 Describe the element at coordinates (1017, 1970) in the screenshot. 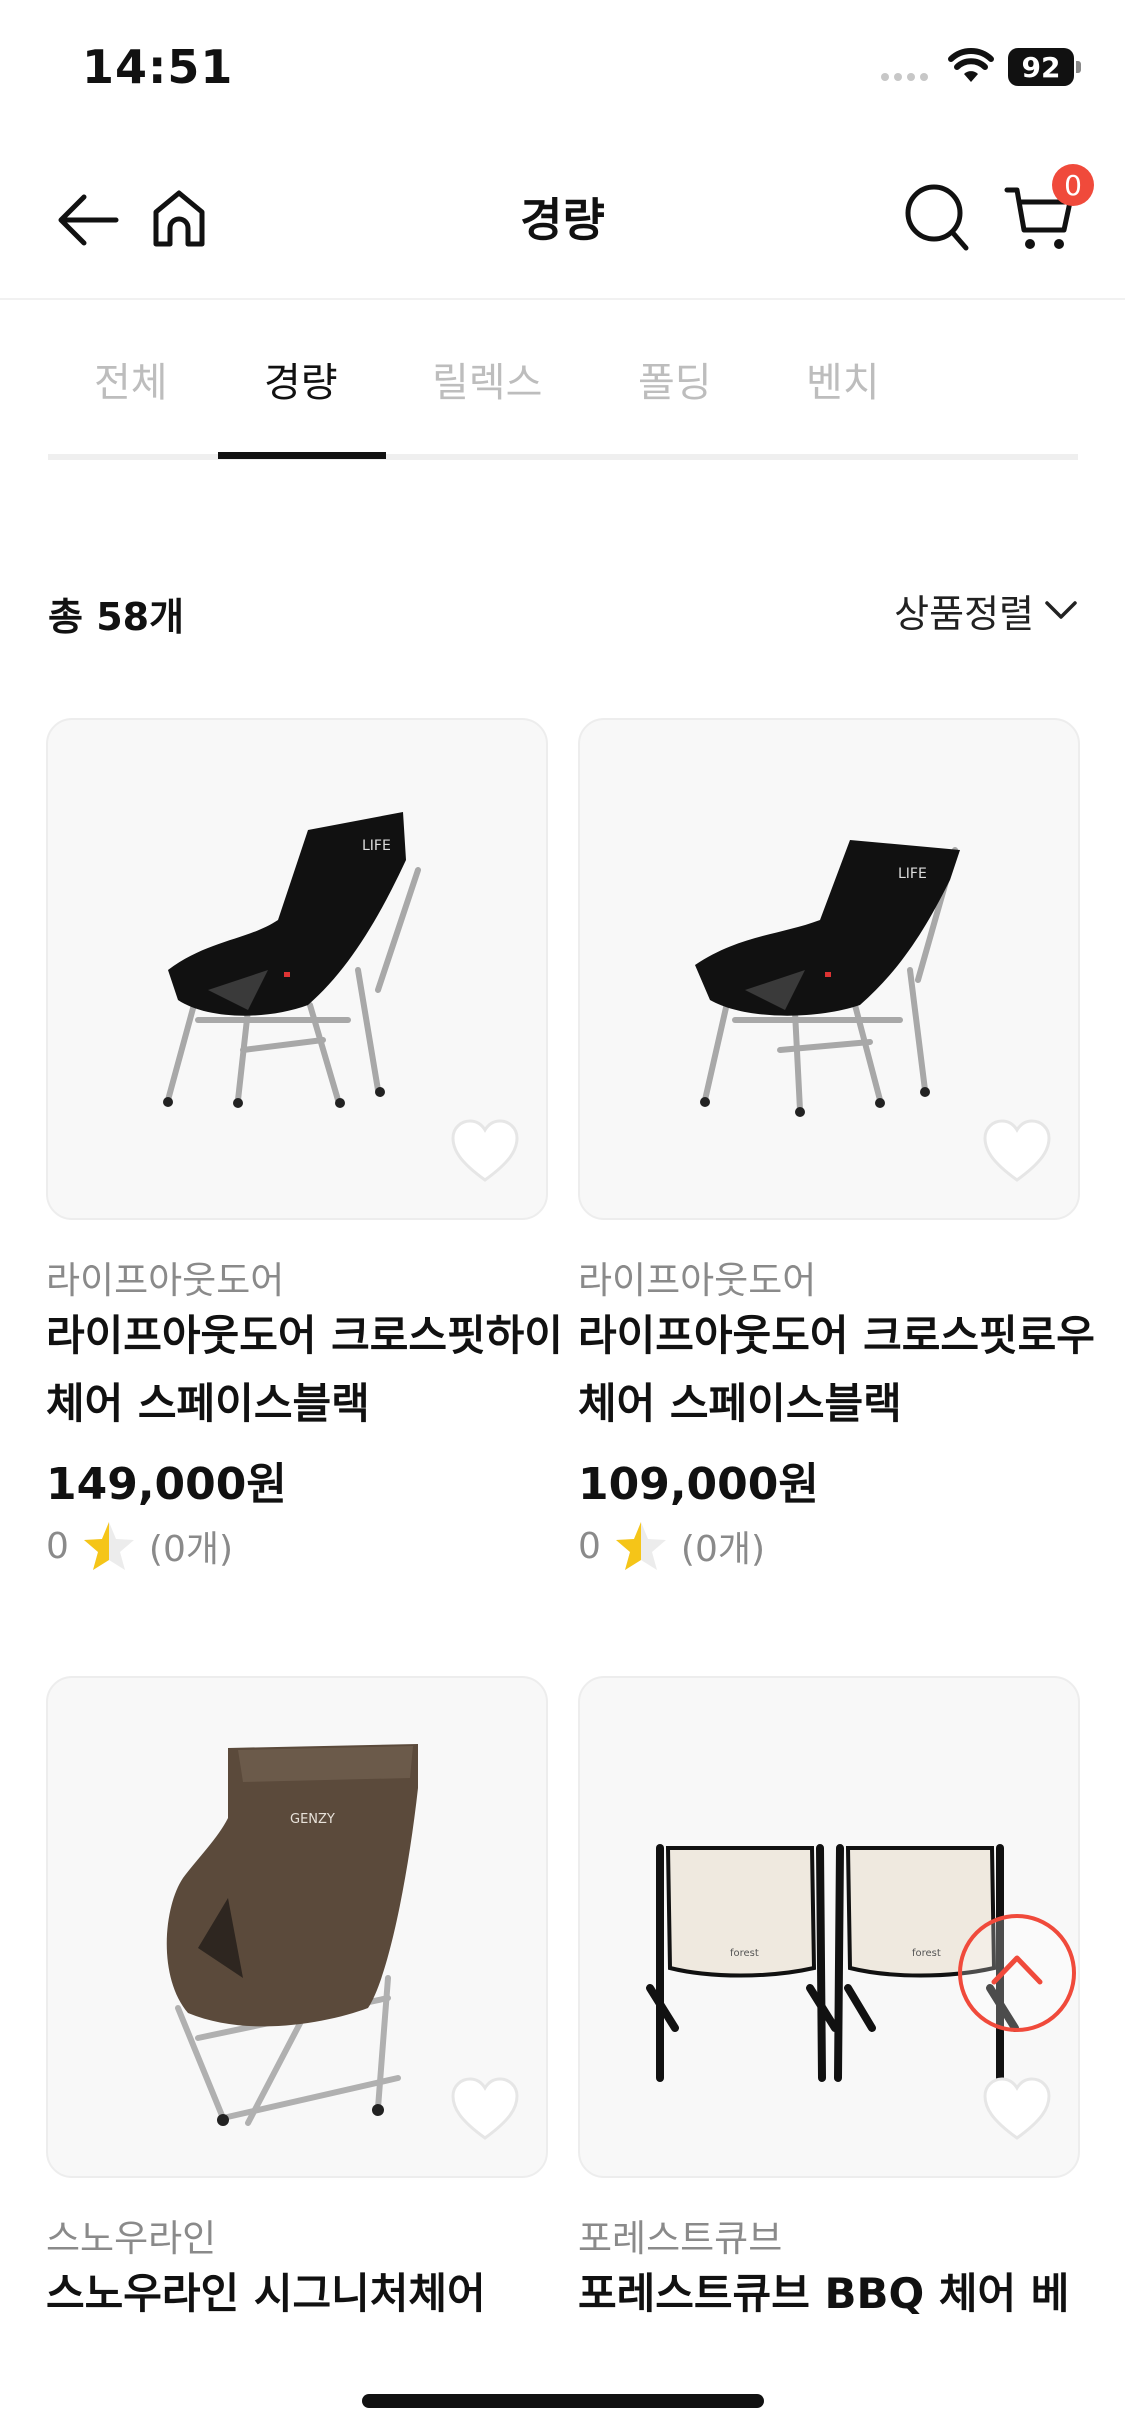

I see `chevron-up-icon` at that location.